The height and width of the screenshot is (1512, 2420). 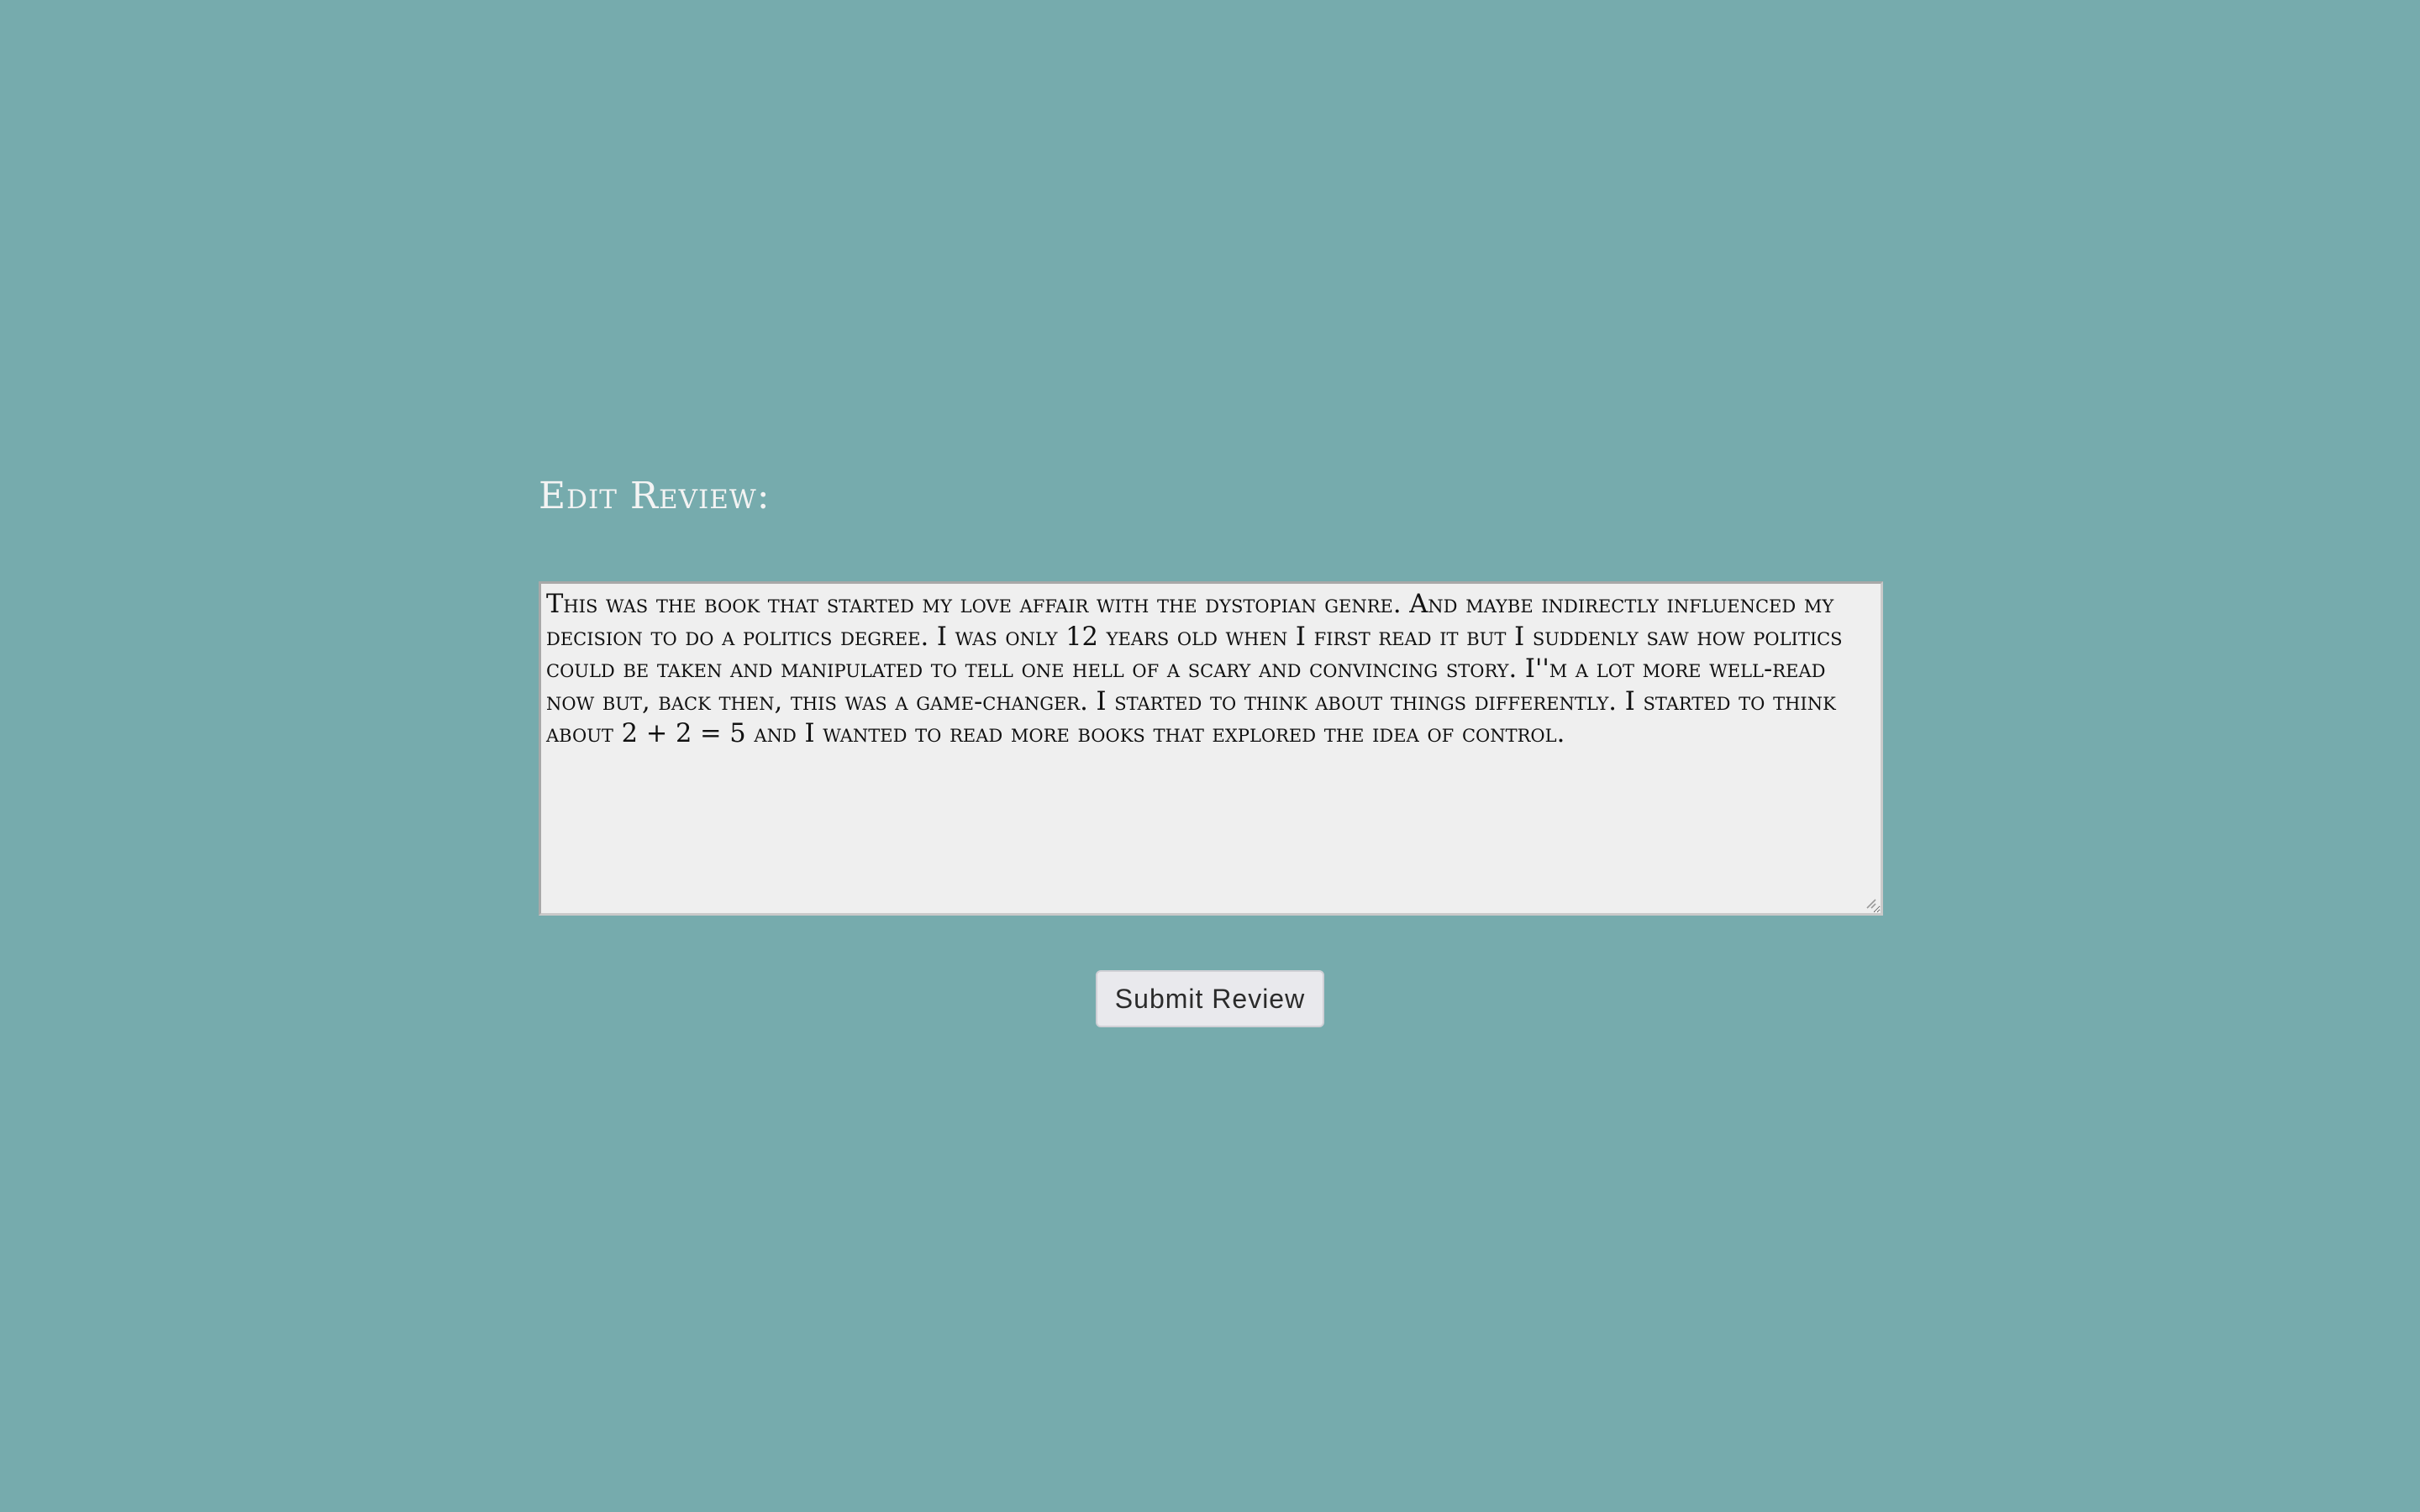 I want to click on submit-review-button: Submit Review, so click(x=1210, y=998).